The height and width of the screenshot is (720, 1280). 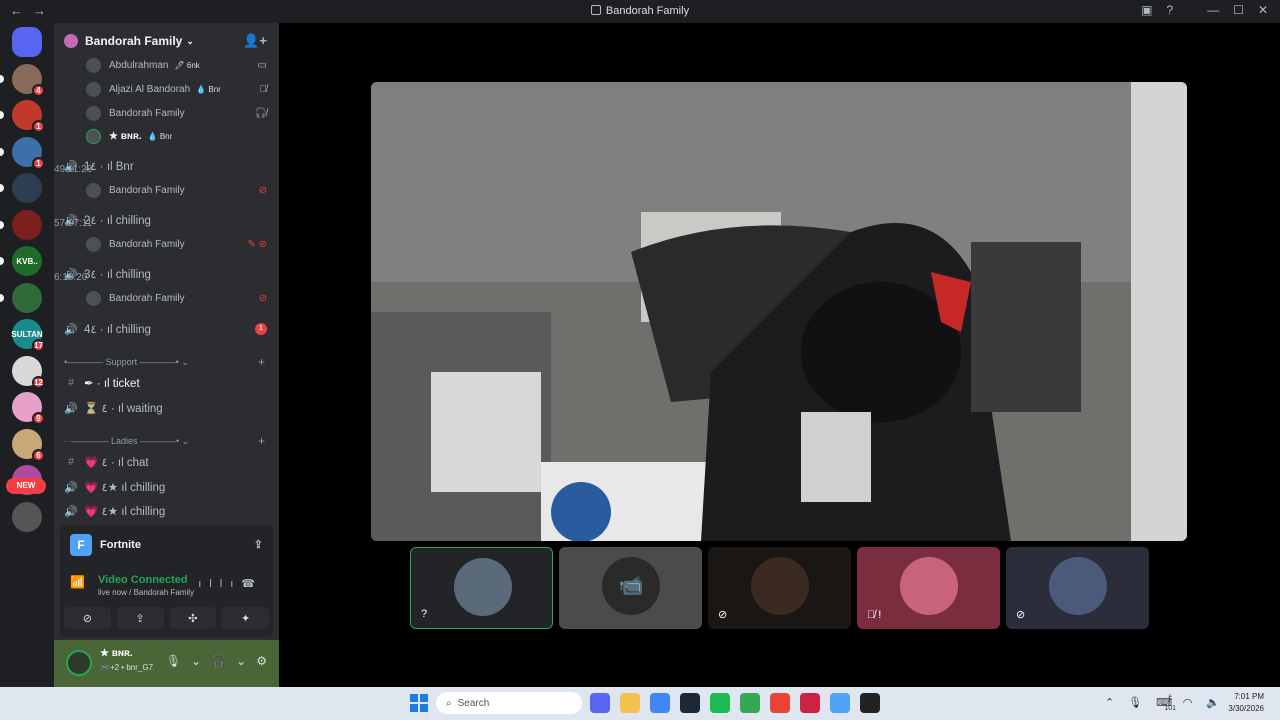 What do you see at coordinates (1246, 703) in the screenshot?
I see `clock: 7:01 PM 3/30/2026` at bounding box center [1246, 703].